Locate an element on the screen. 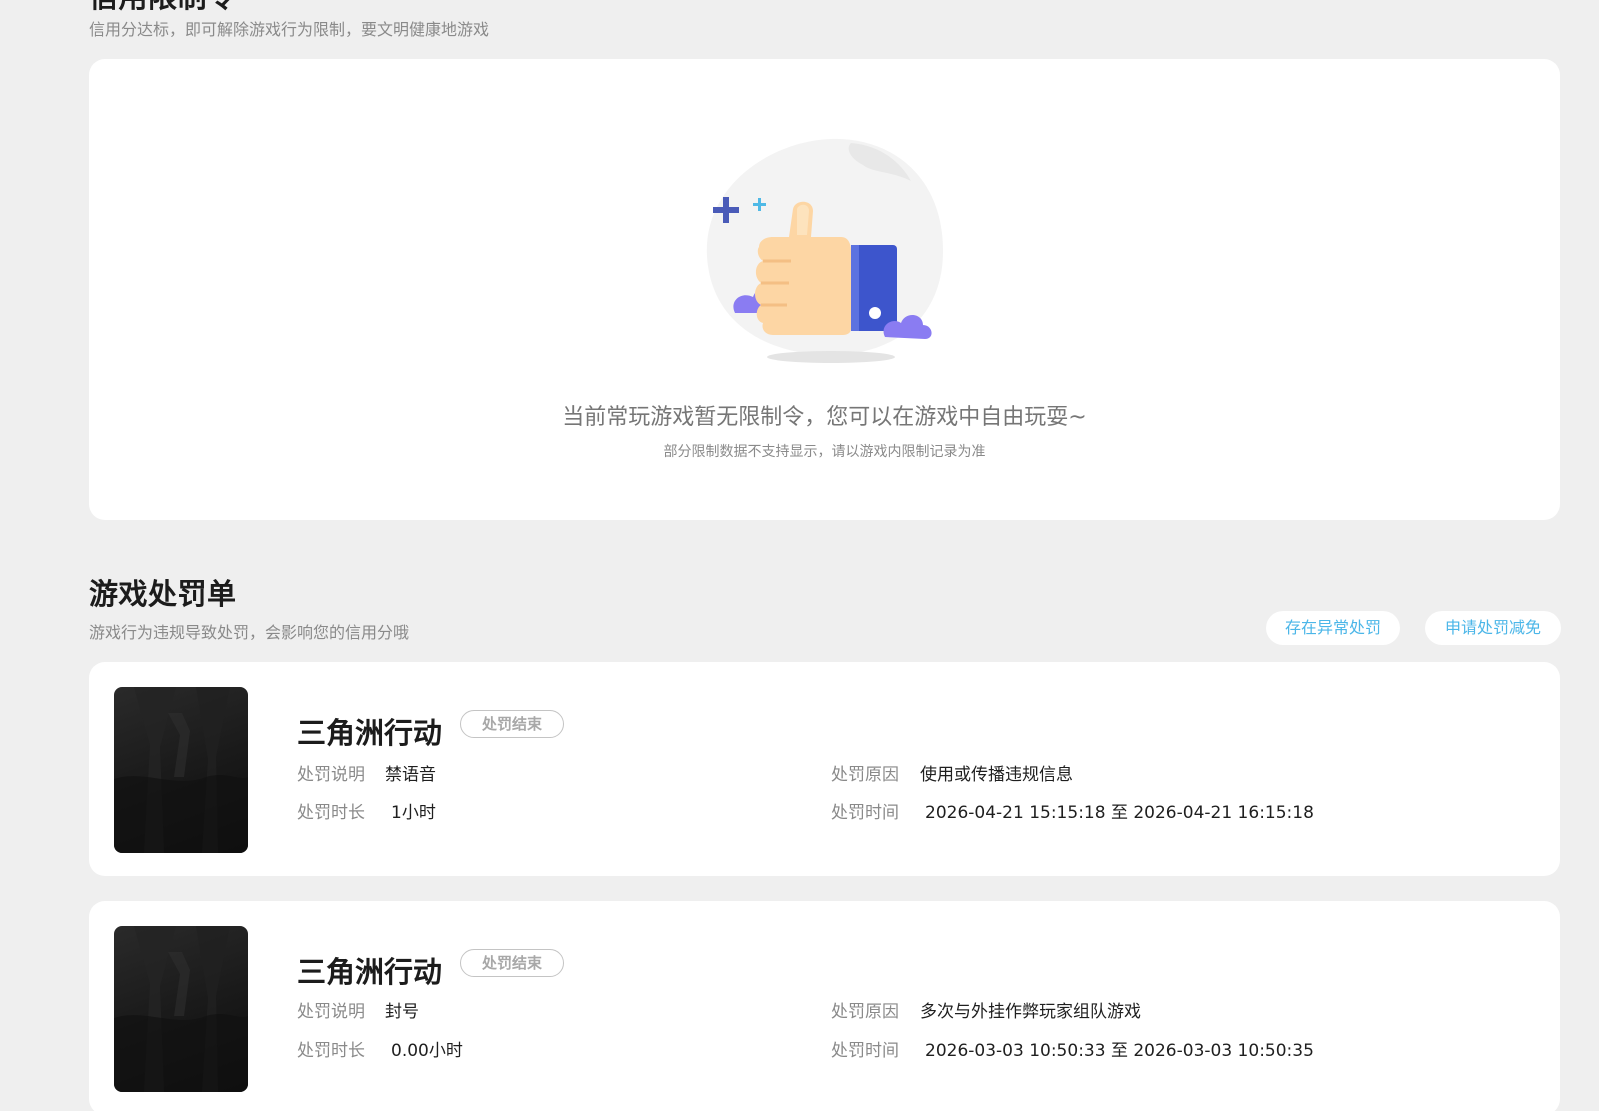 This screenshot has width=1599, height=1111. penalty-section-title: 游戏处罚单 is located at coordinates (163, 594).